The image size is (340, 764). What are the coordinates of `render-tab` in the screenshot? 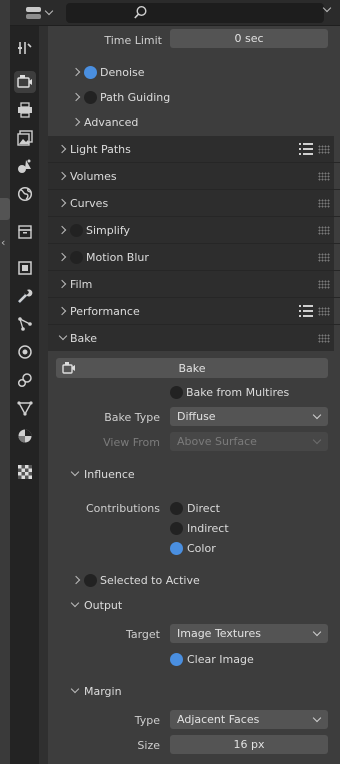 It's located at (25, 82).